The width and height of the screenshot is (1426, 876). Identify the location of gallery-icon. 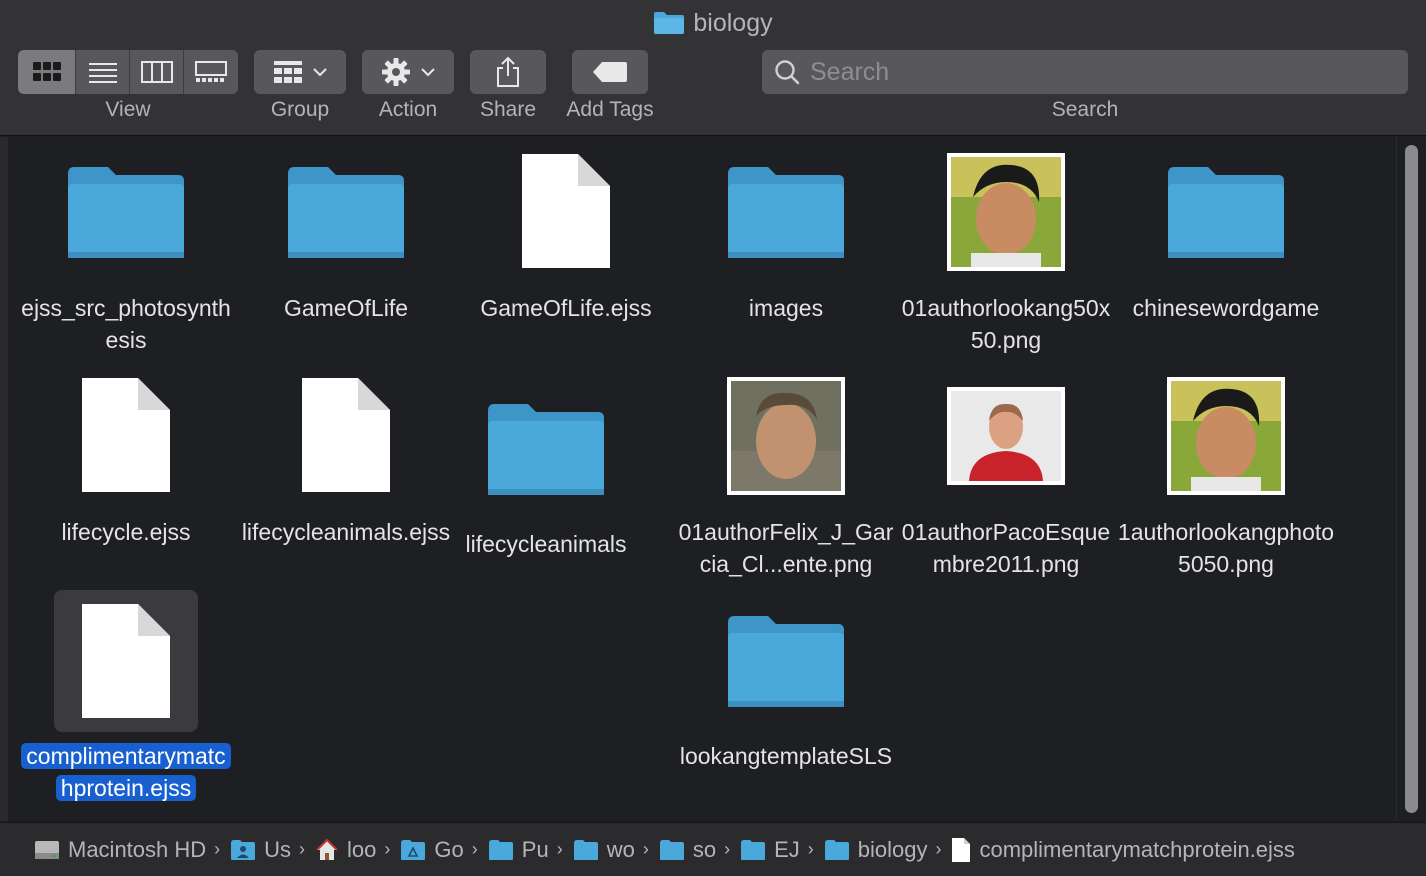
(211, 71).